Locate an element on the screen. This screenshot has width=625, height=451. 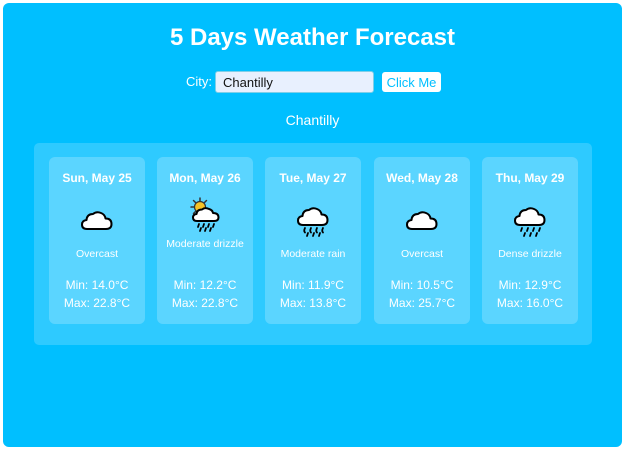
forecast-min: Min: 10.5°C is located at coordinates (422, 285).